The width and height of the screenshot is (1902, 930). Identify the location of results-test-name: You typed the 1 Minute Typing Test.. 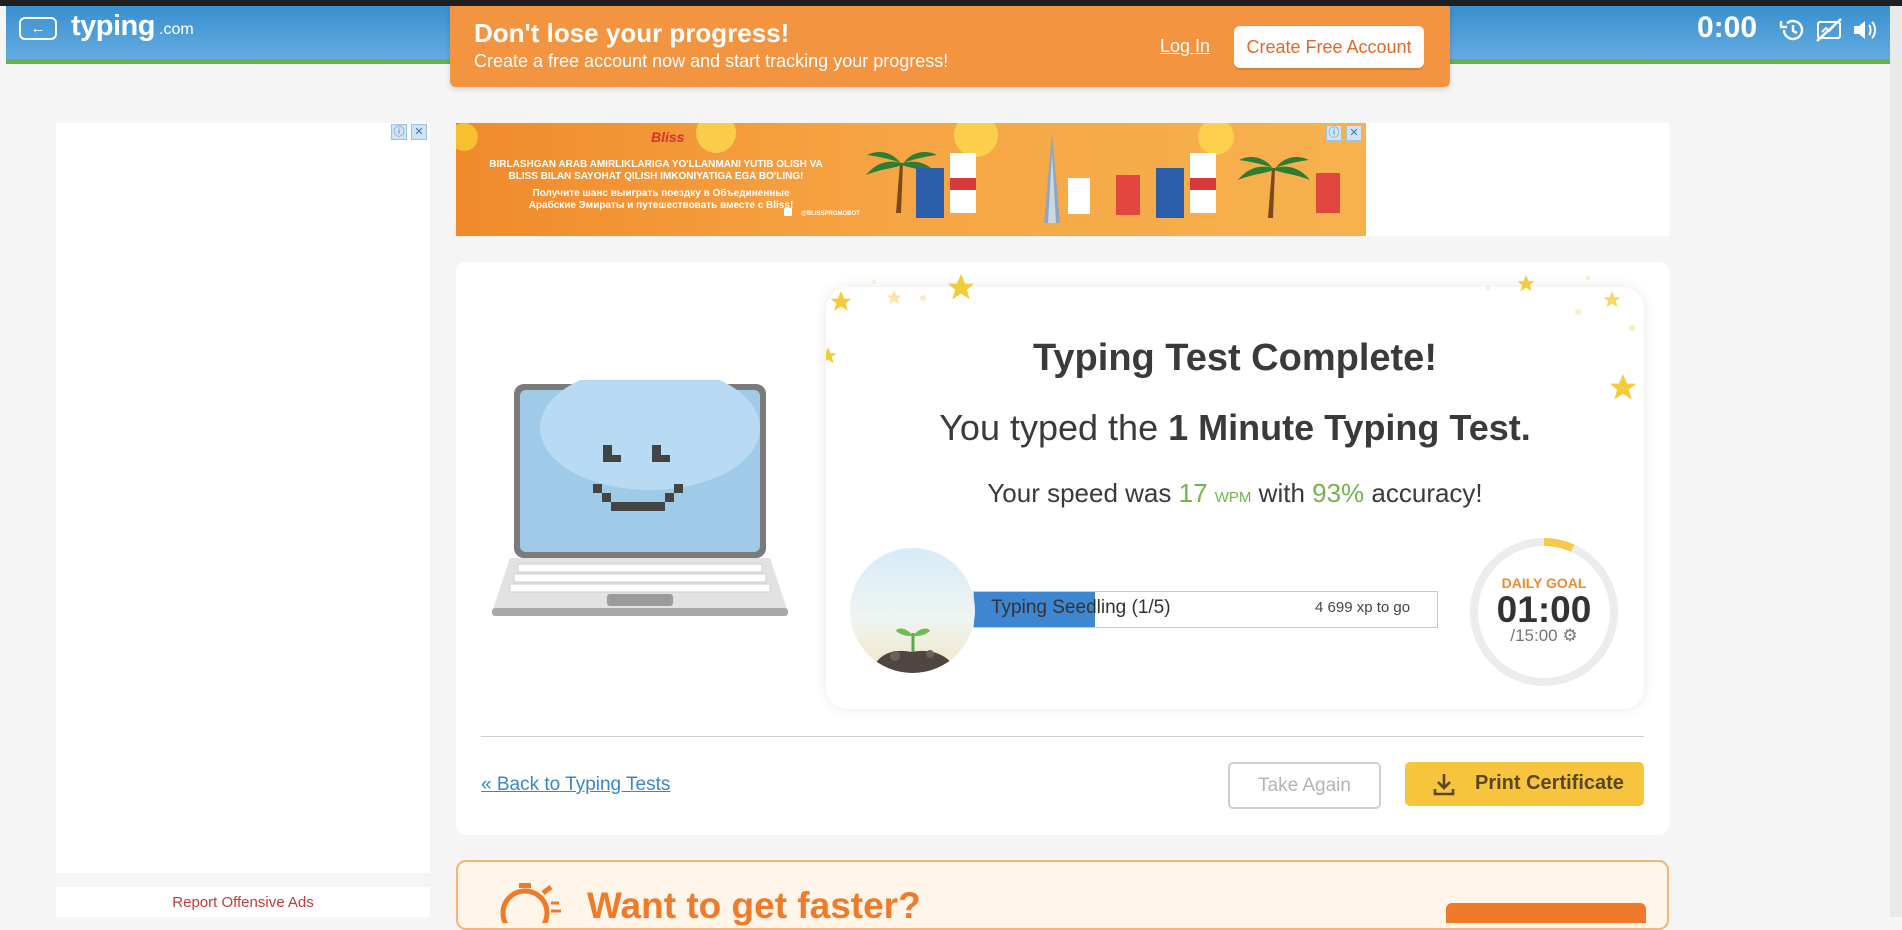
(1235, 428).